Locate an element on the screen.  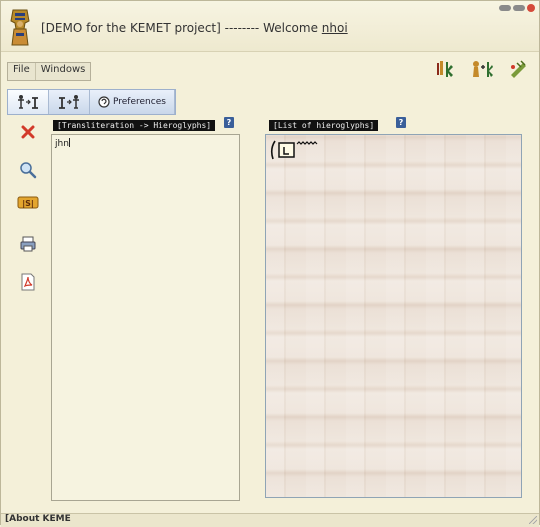
tab-transliteration-to-hieroglyph is located at coordinates (69, 102).